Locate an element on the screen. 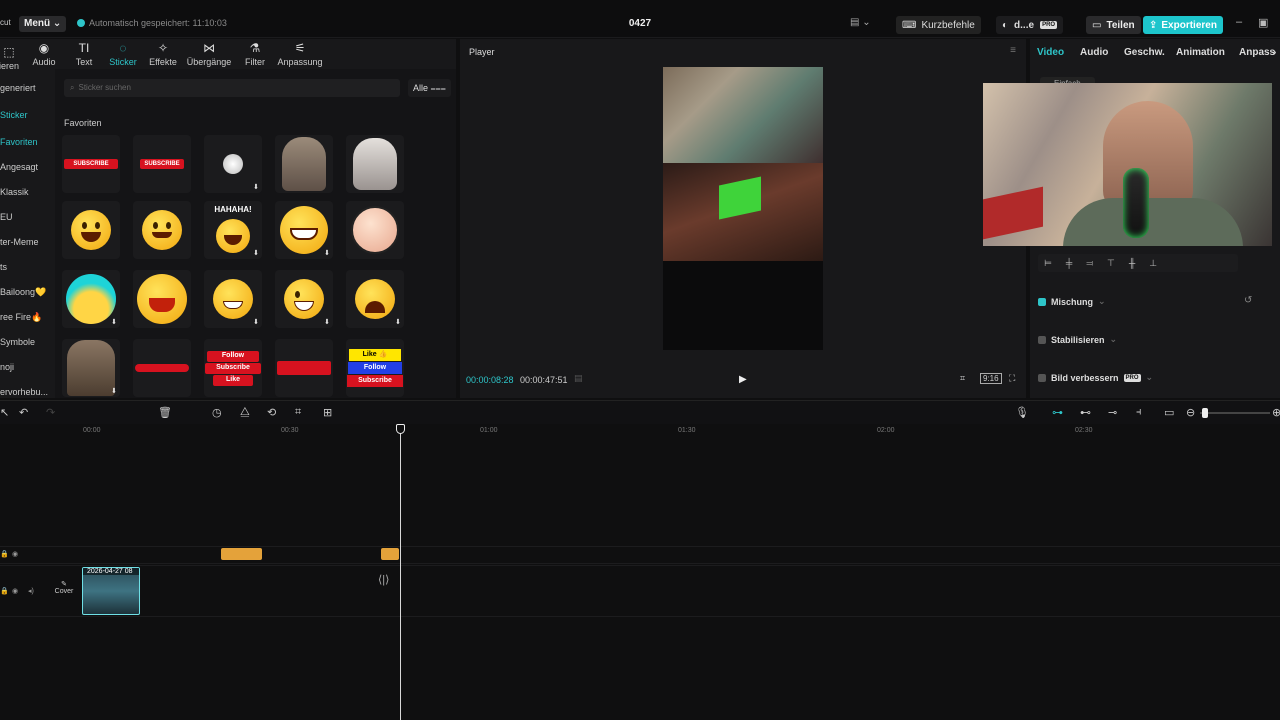 The width and height of the screenshot is (1280, 720). enhance-checkbox is located at coordinates (1042, 377).